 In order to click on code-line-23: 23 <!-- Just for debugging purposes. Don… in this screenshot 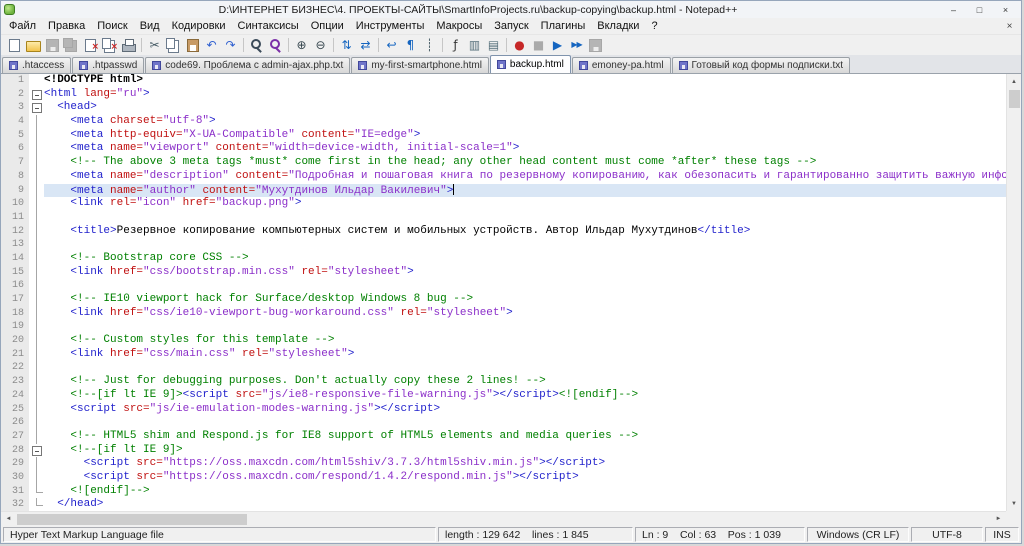, I will do `click(503, 382)`.